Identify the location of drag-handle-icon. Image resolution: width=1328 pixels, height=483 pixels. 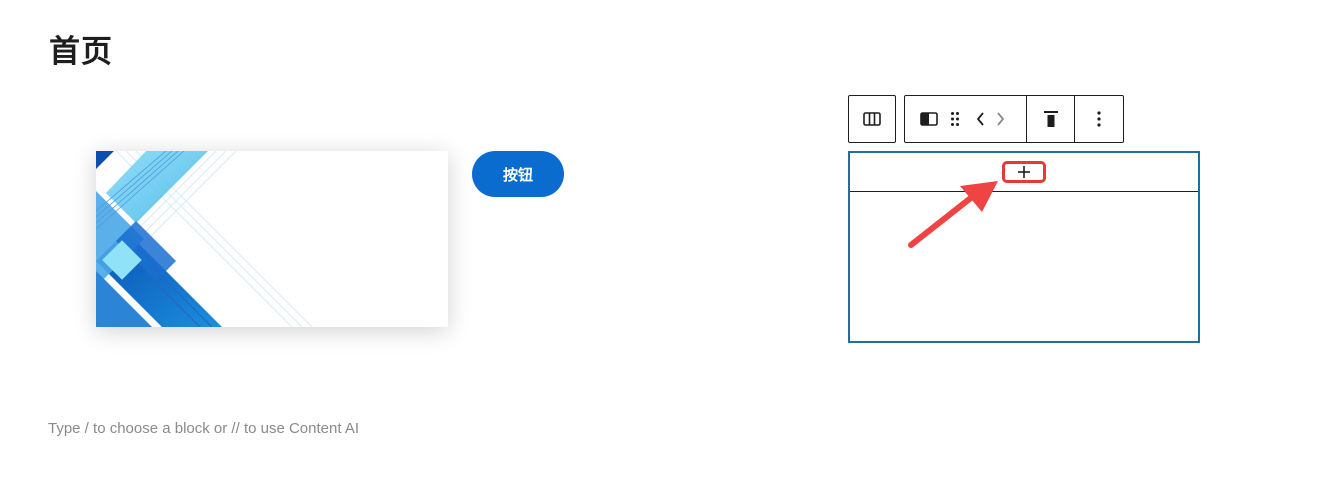
(955, 119).